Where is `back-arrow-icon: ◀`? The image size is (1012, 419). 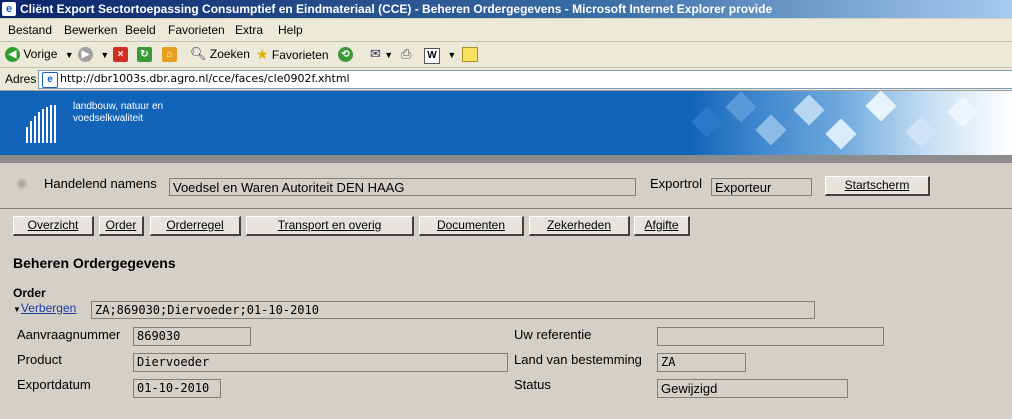 back-arrow-icon: ◀ is located at coordinates (12, 55).